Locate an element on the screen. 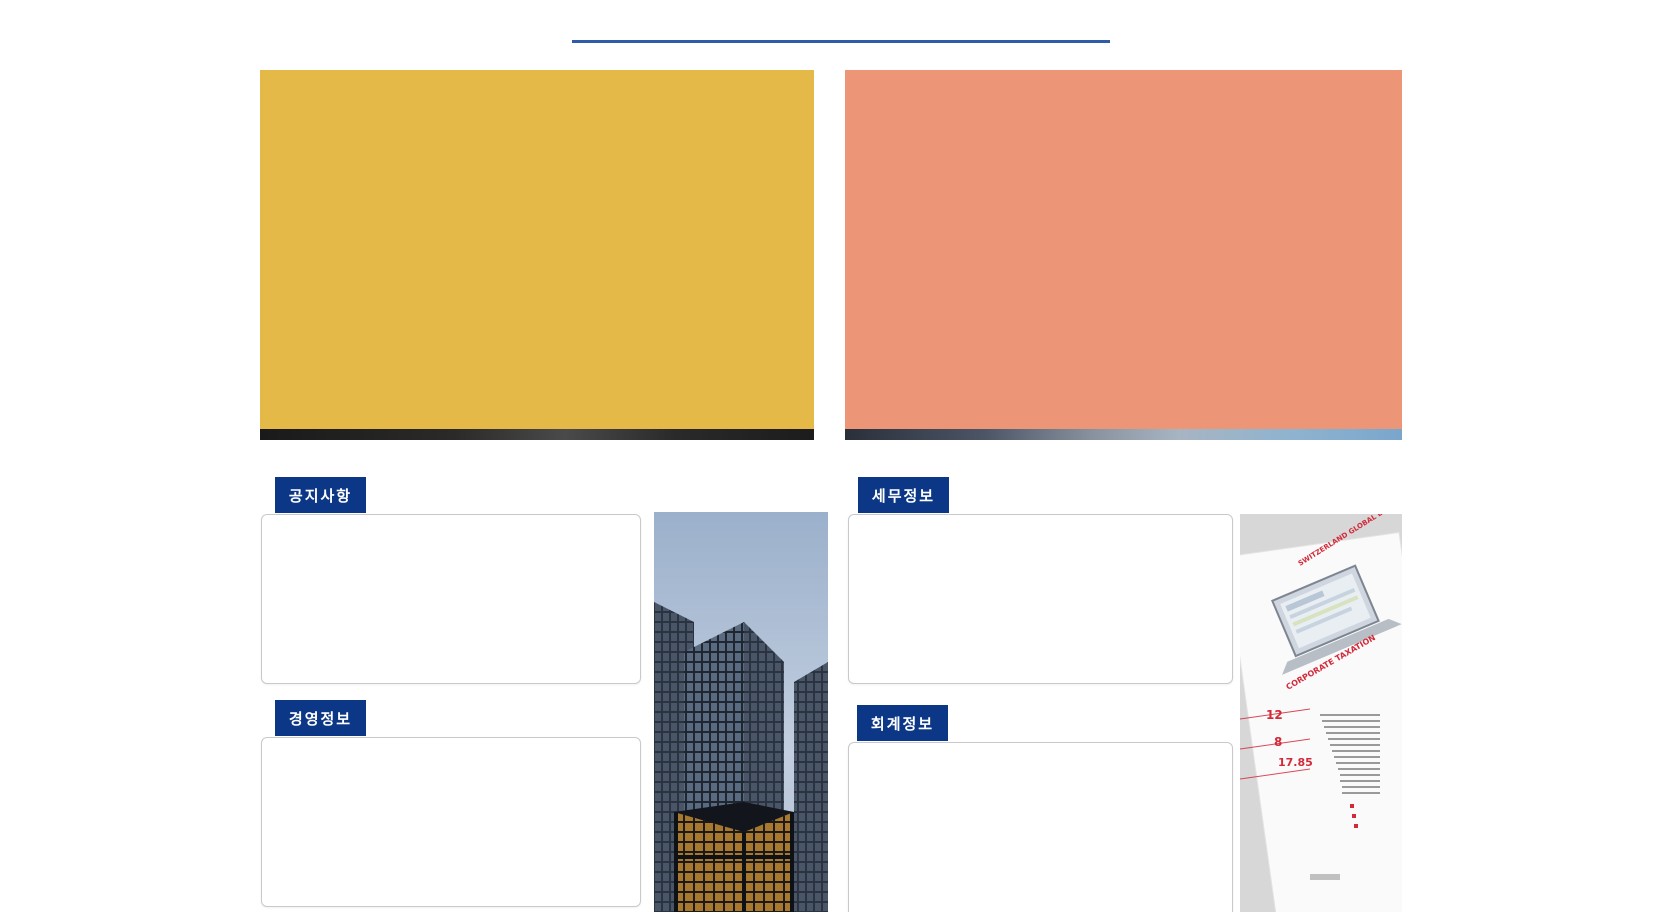  brochure-number-3: 17.85 is located at coordinates (1295, 762).